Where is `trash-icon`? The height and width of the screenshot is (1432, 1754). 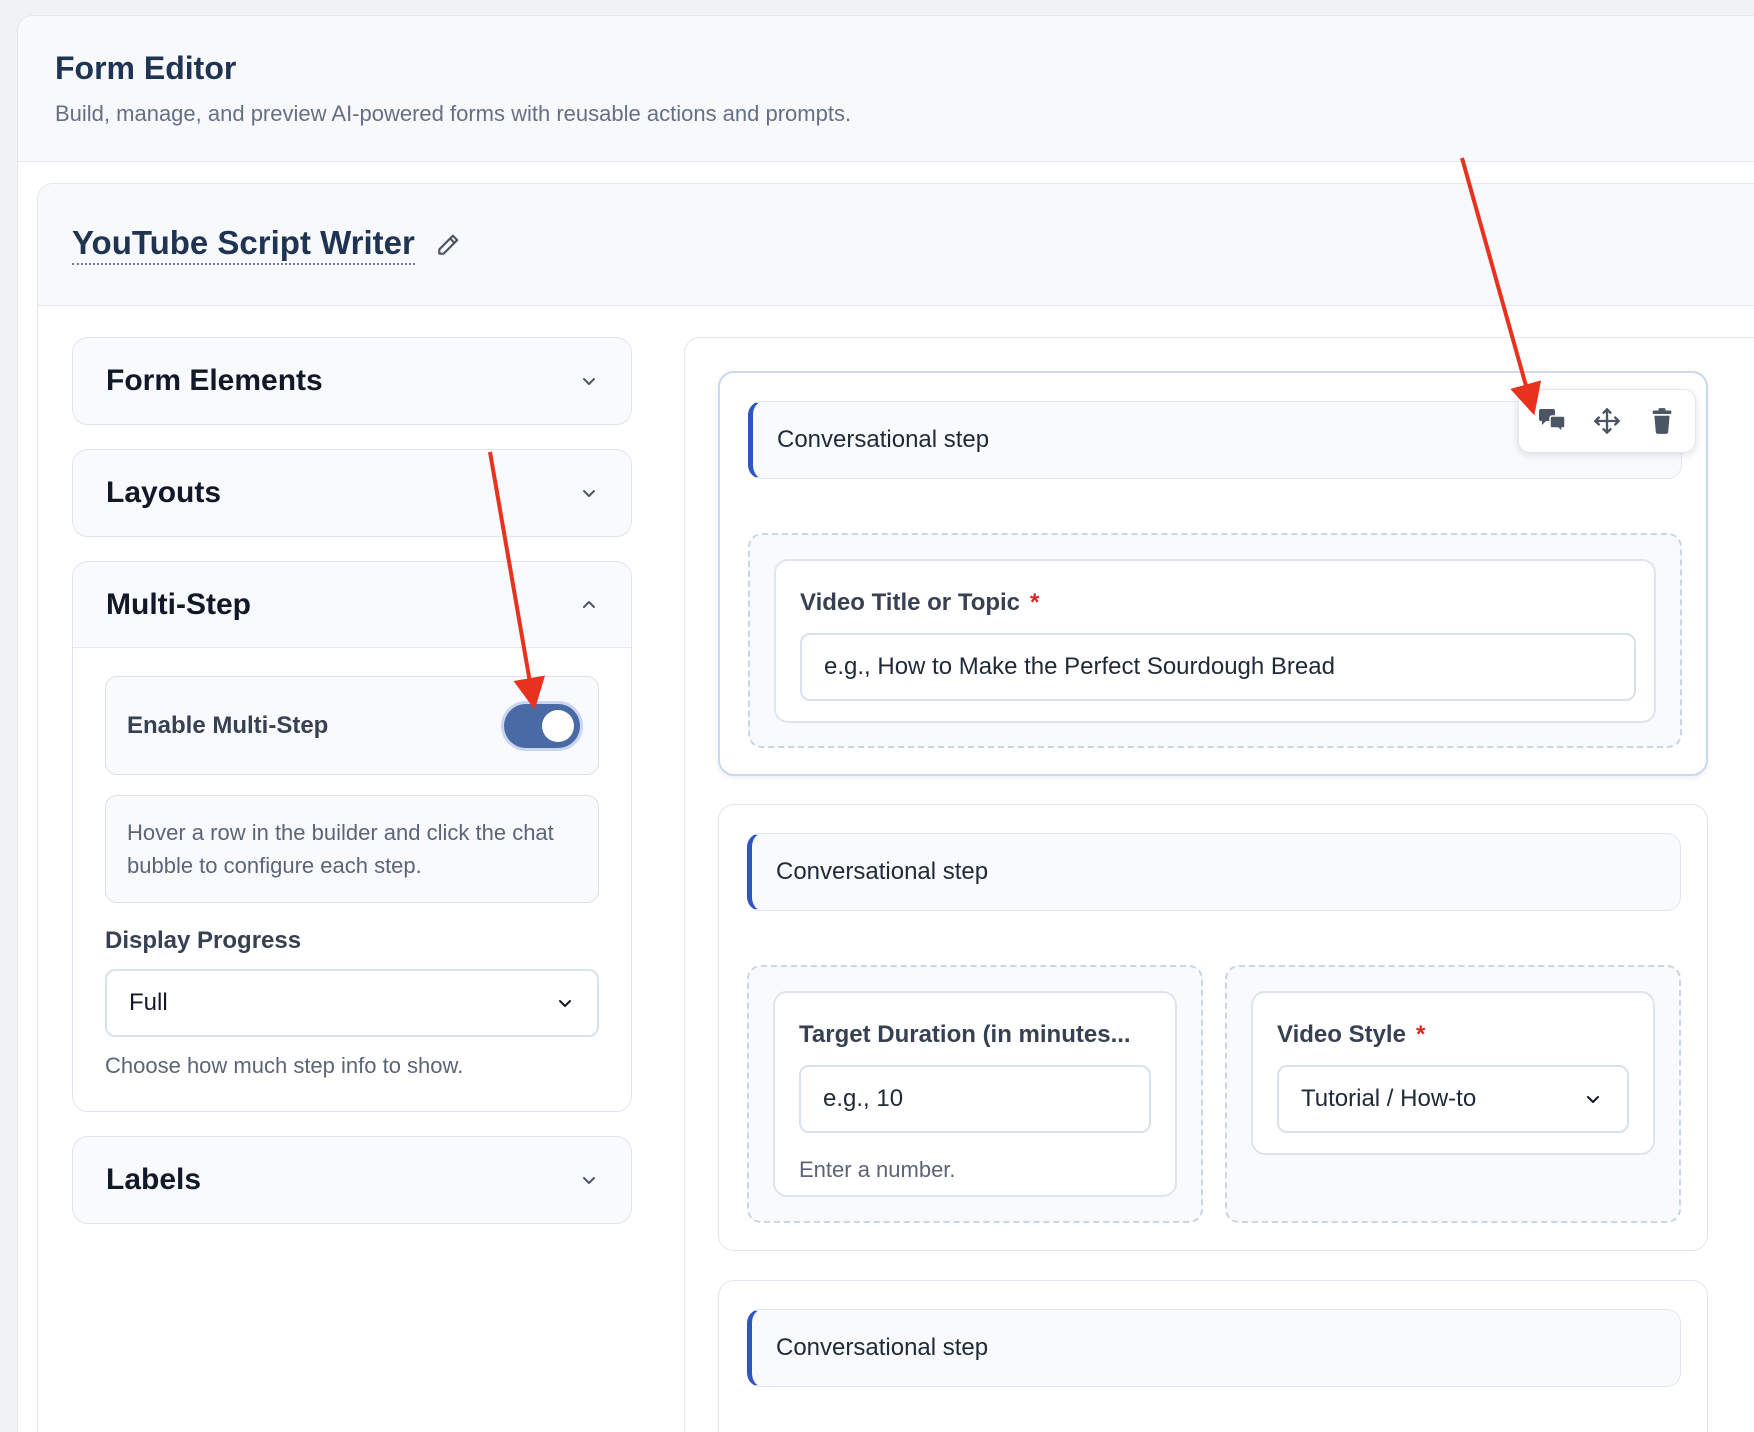
trash-icon is located at coordinates (1662, 421).